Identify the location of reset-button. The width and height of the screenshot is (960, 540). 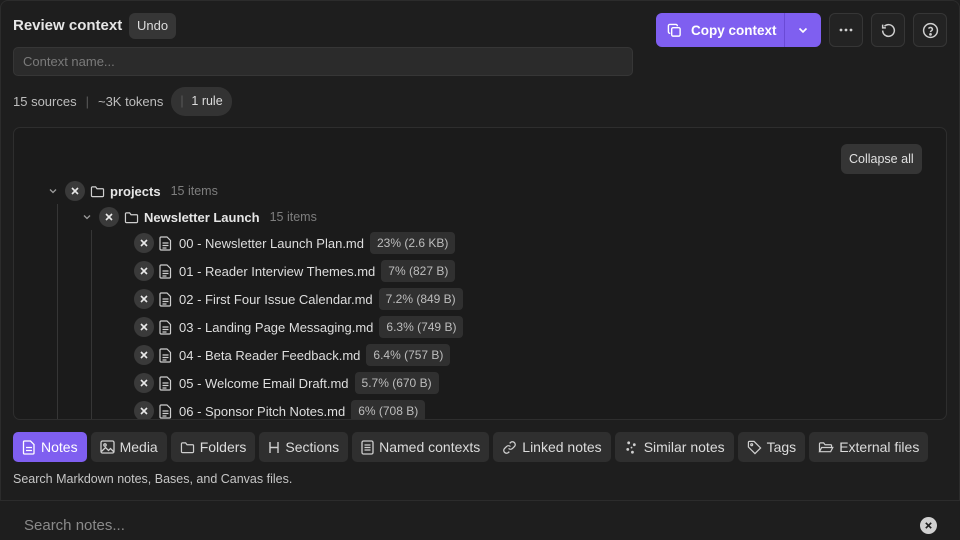
(888, 30).